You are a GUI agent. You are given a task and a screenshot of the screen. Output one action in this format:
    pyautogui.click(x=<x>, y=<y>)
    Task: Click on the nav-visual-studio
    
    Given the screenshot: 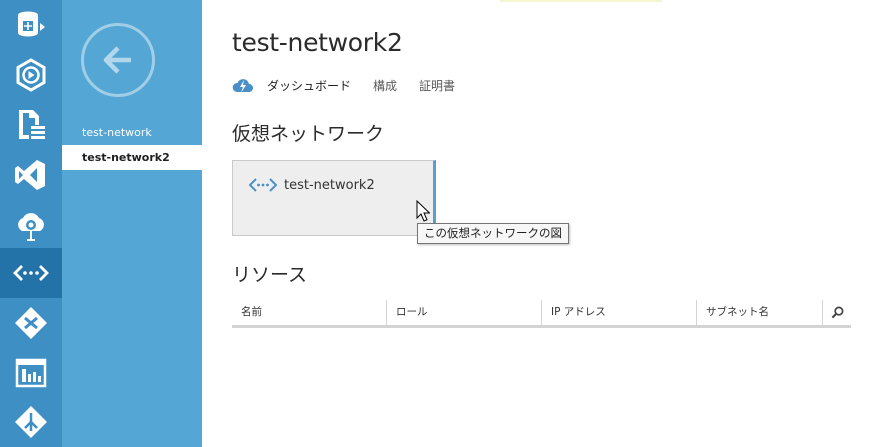 What is the action you would take?
    pyautogui.click(x=31, y=175)
    